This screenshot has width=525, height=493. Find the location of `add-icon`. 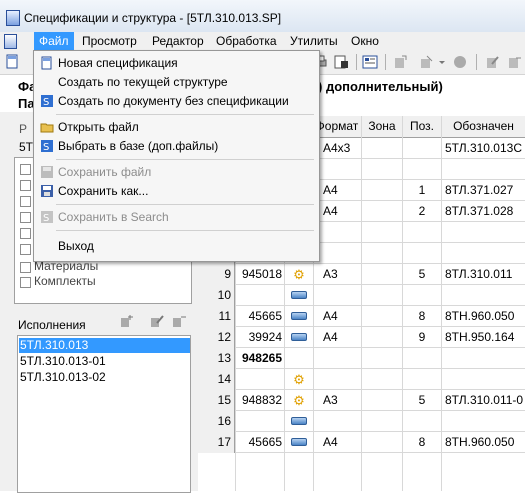

add-icon is located at coordinates (400, 62).